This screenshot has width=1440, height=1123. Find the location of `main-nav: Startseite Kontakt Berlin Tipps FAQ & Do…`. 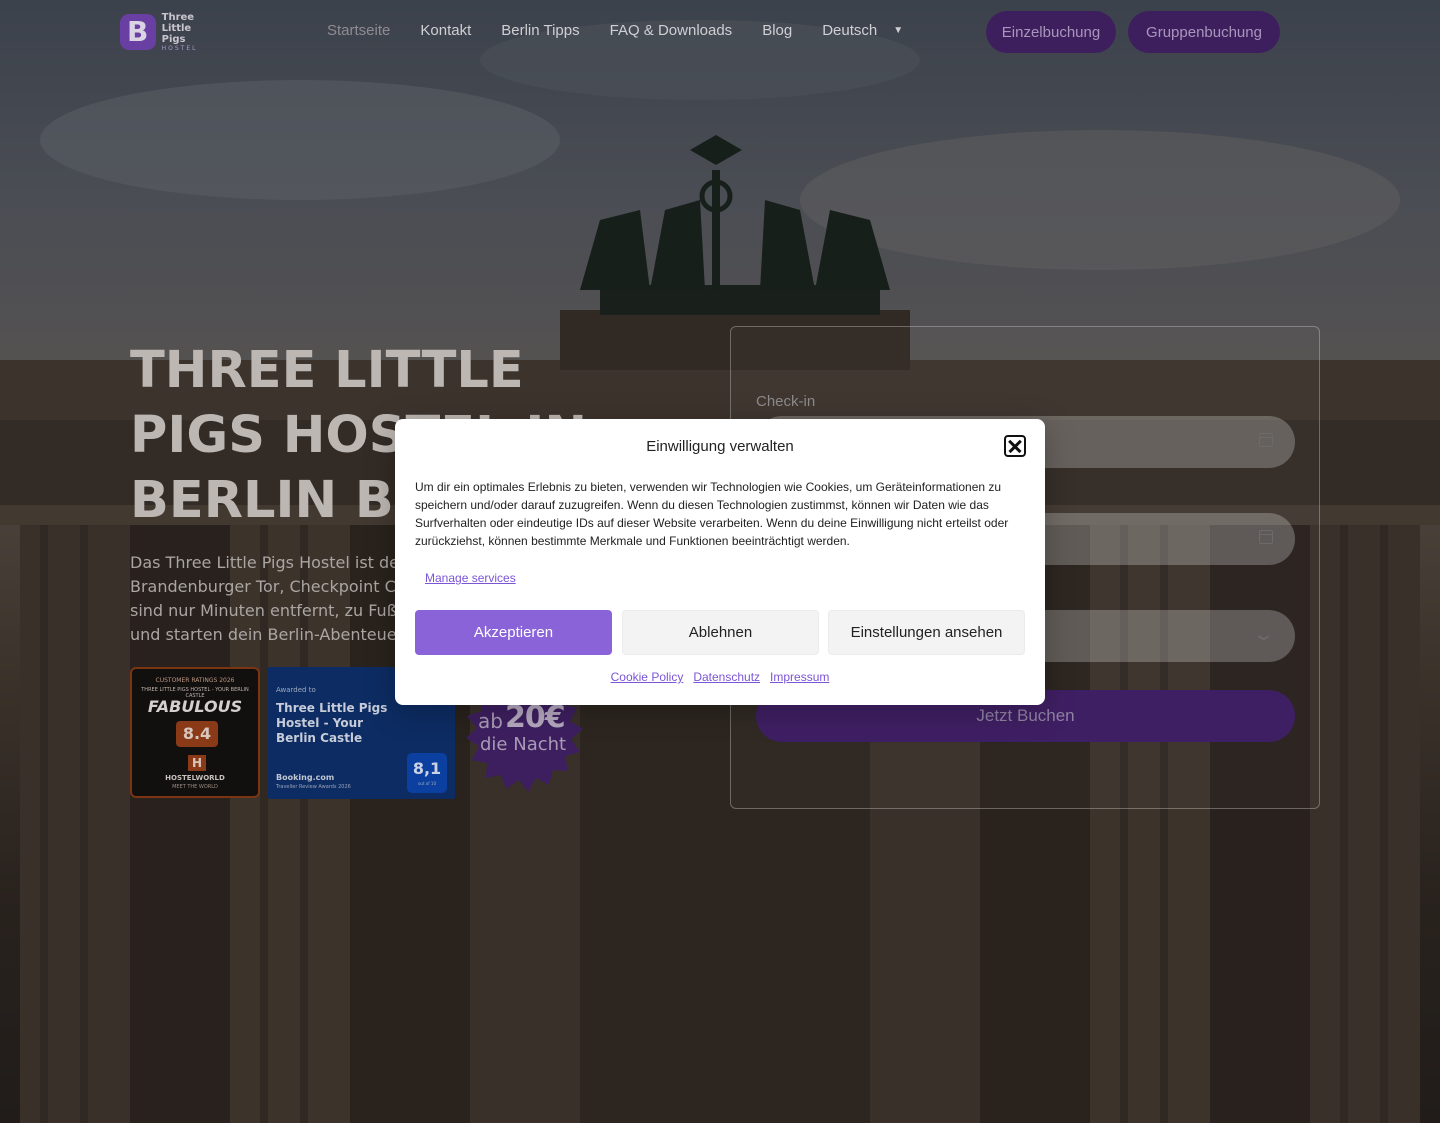

main-nav: Startseite Kontakt Berlin Tipps FAQ & Do… is located at coordinates (630, 30).